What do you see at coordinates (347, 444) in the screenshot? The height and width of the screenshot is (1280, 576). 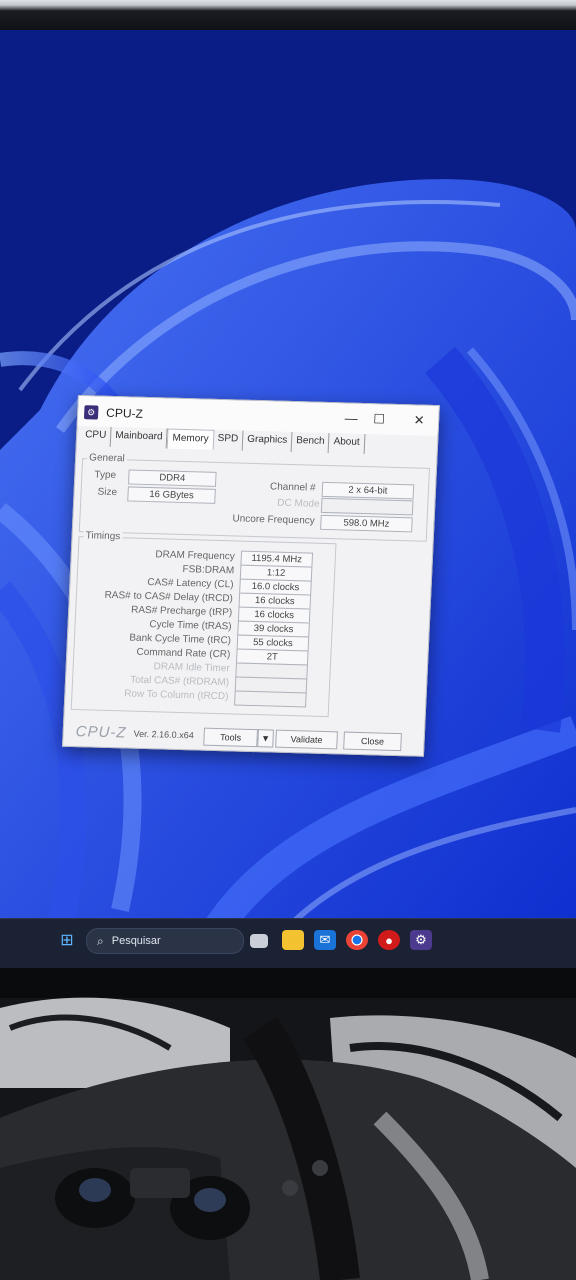 I see `tab-about: About` at bounding box center [347, 444].